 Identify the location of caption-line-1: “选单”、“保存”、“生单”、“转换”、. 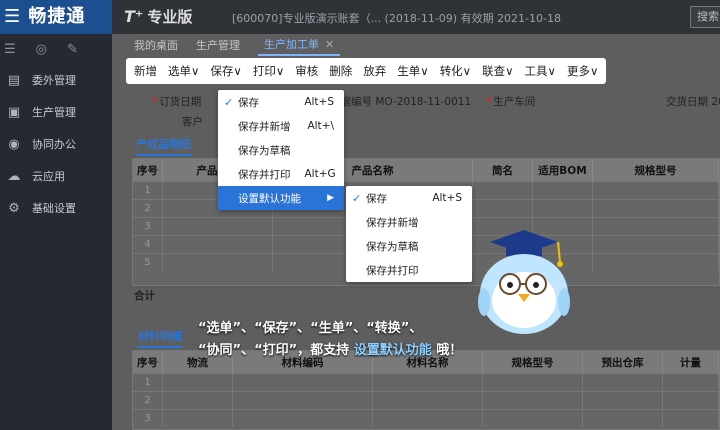
(310, 328).